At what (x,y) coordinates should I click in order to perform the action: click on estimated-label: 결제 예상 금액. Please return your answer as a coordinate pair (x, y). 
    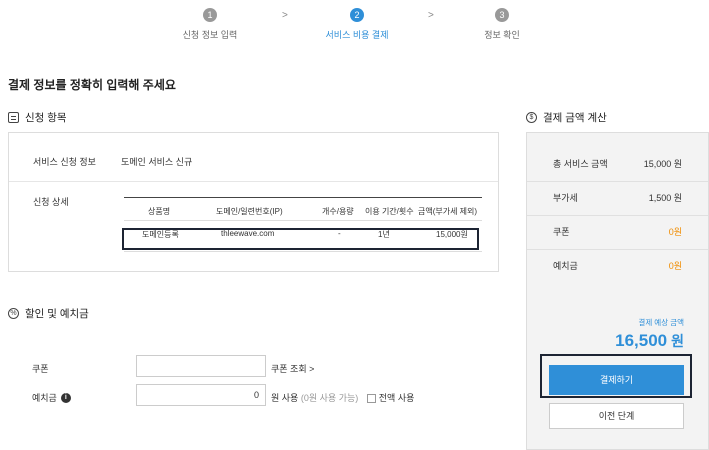
    Looking at the image, I should click on (661, 322).